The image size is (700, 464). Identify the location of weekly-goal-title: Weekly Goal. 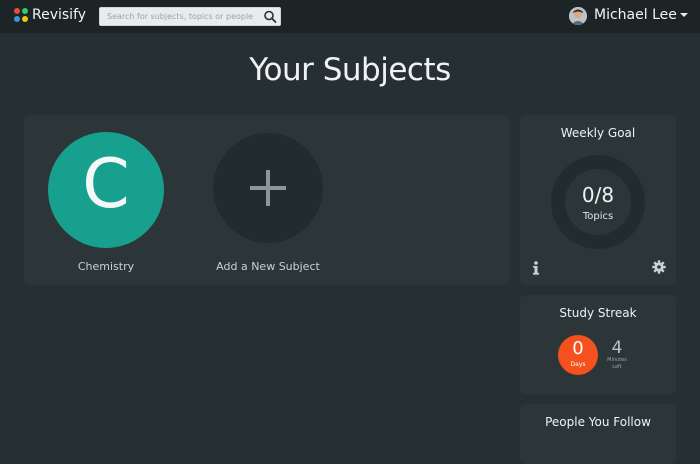
(598, 133).